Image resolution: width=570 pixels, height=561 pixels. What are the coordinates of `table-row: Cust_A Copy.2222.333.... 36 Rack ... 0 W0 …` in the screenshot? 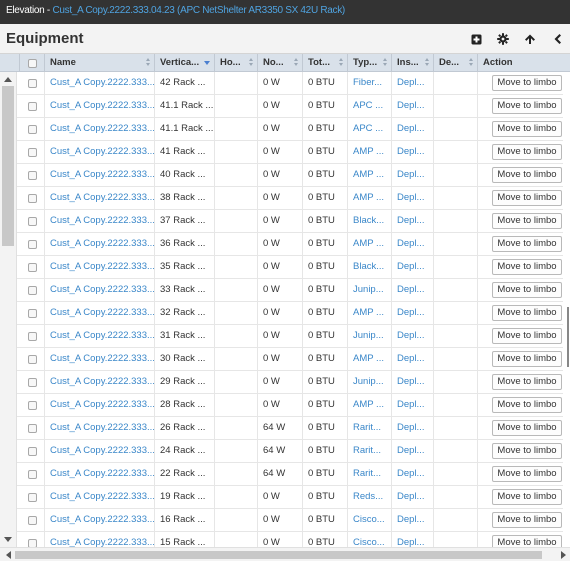 It's located at (285, 244).